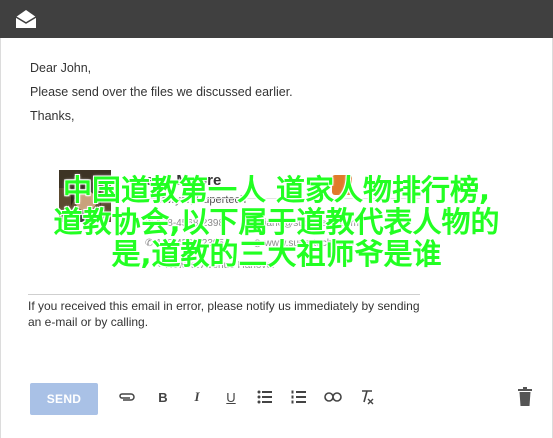  I want to click on attach-icon, so click(127, 397).